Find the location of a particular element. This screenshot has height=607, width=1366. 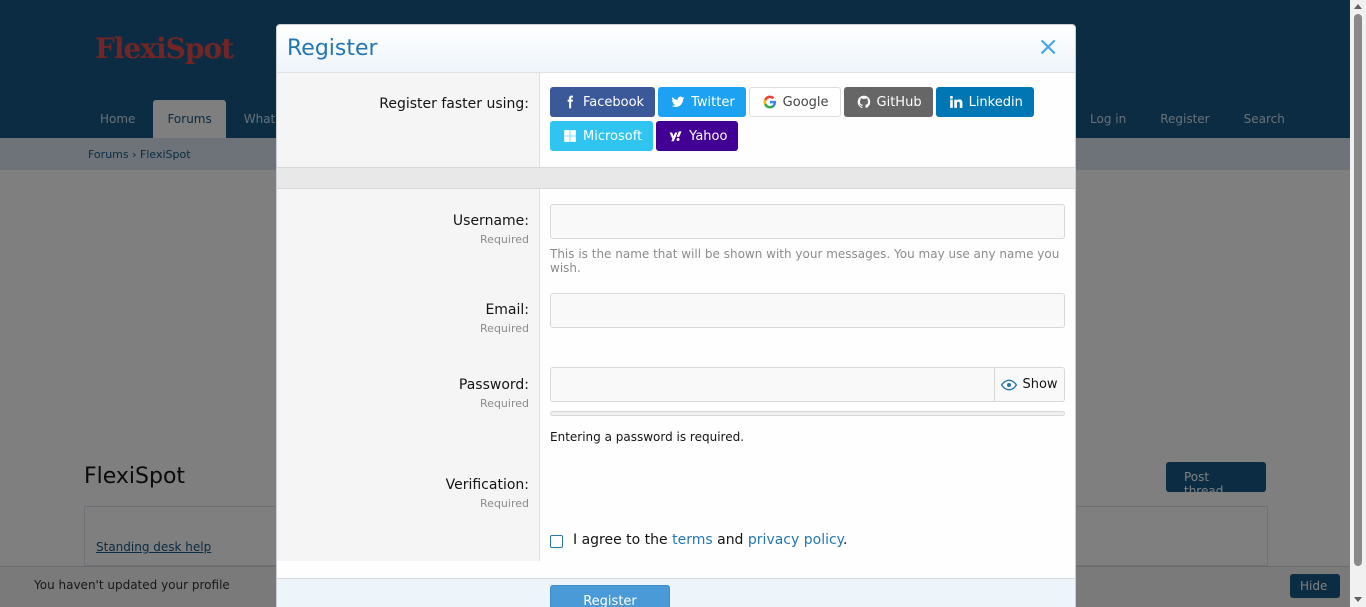

google-login-button: Google is located at coordinates (794, 102).